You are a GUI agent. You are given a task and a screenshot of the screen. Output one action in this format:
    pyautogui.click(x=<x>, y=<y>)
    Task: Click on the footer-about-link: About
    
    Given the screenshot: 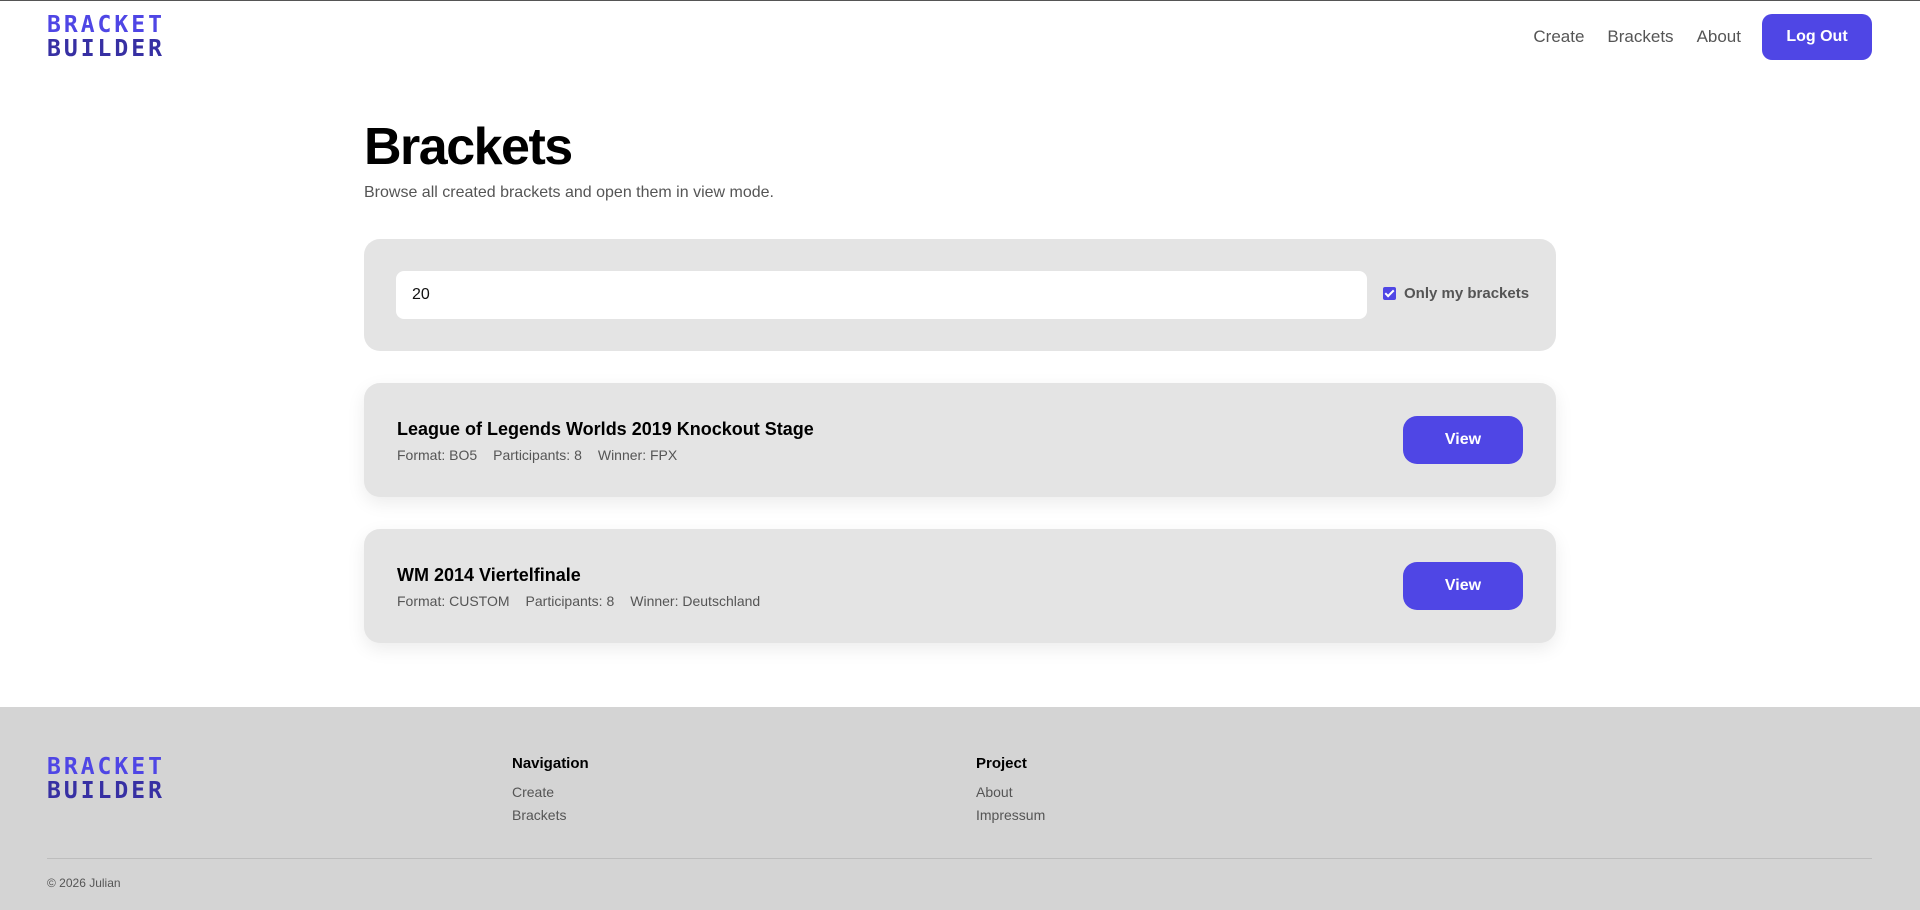 What is the action you would take?
    pyautogui.click(x=1010, y=792)
    